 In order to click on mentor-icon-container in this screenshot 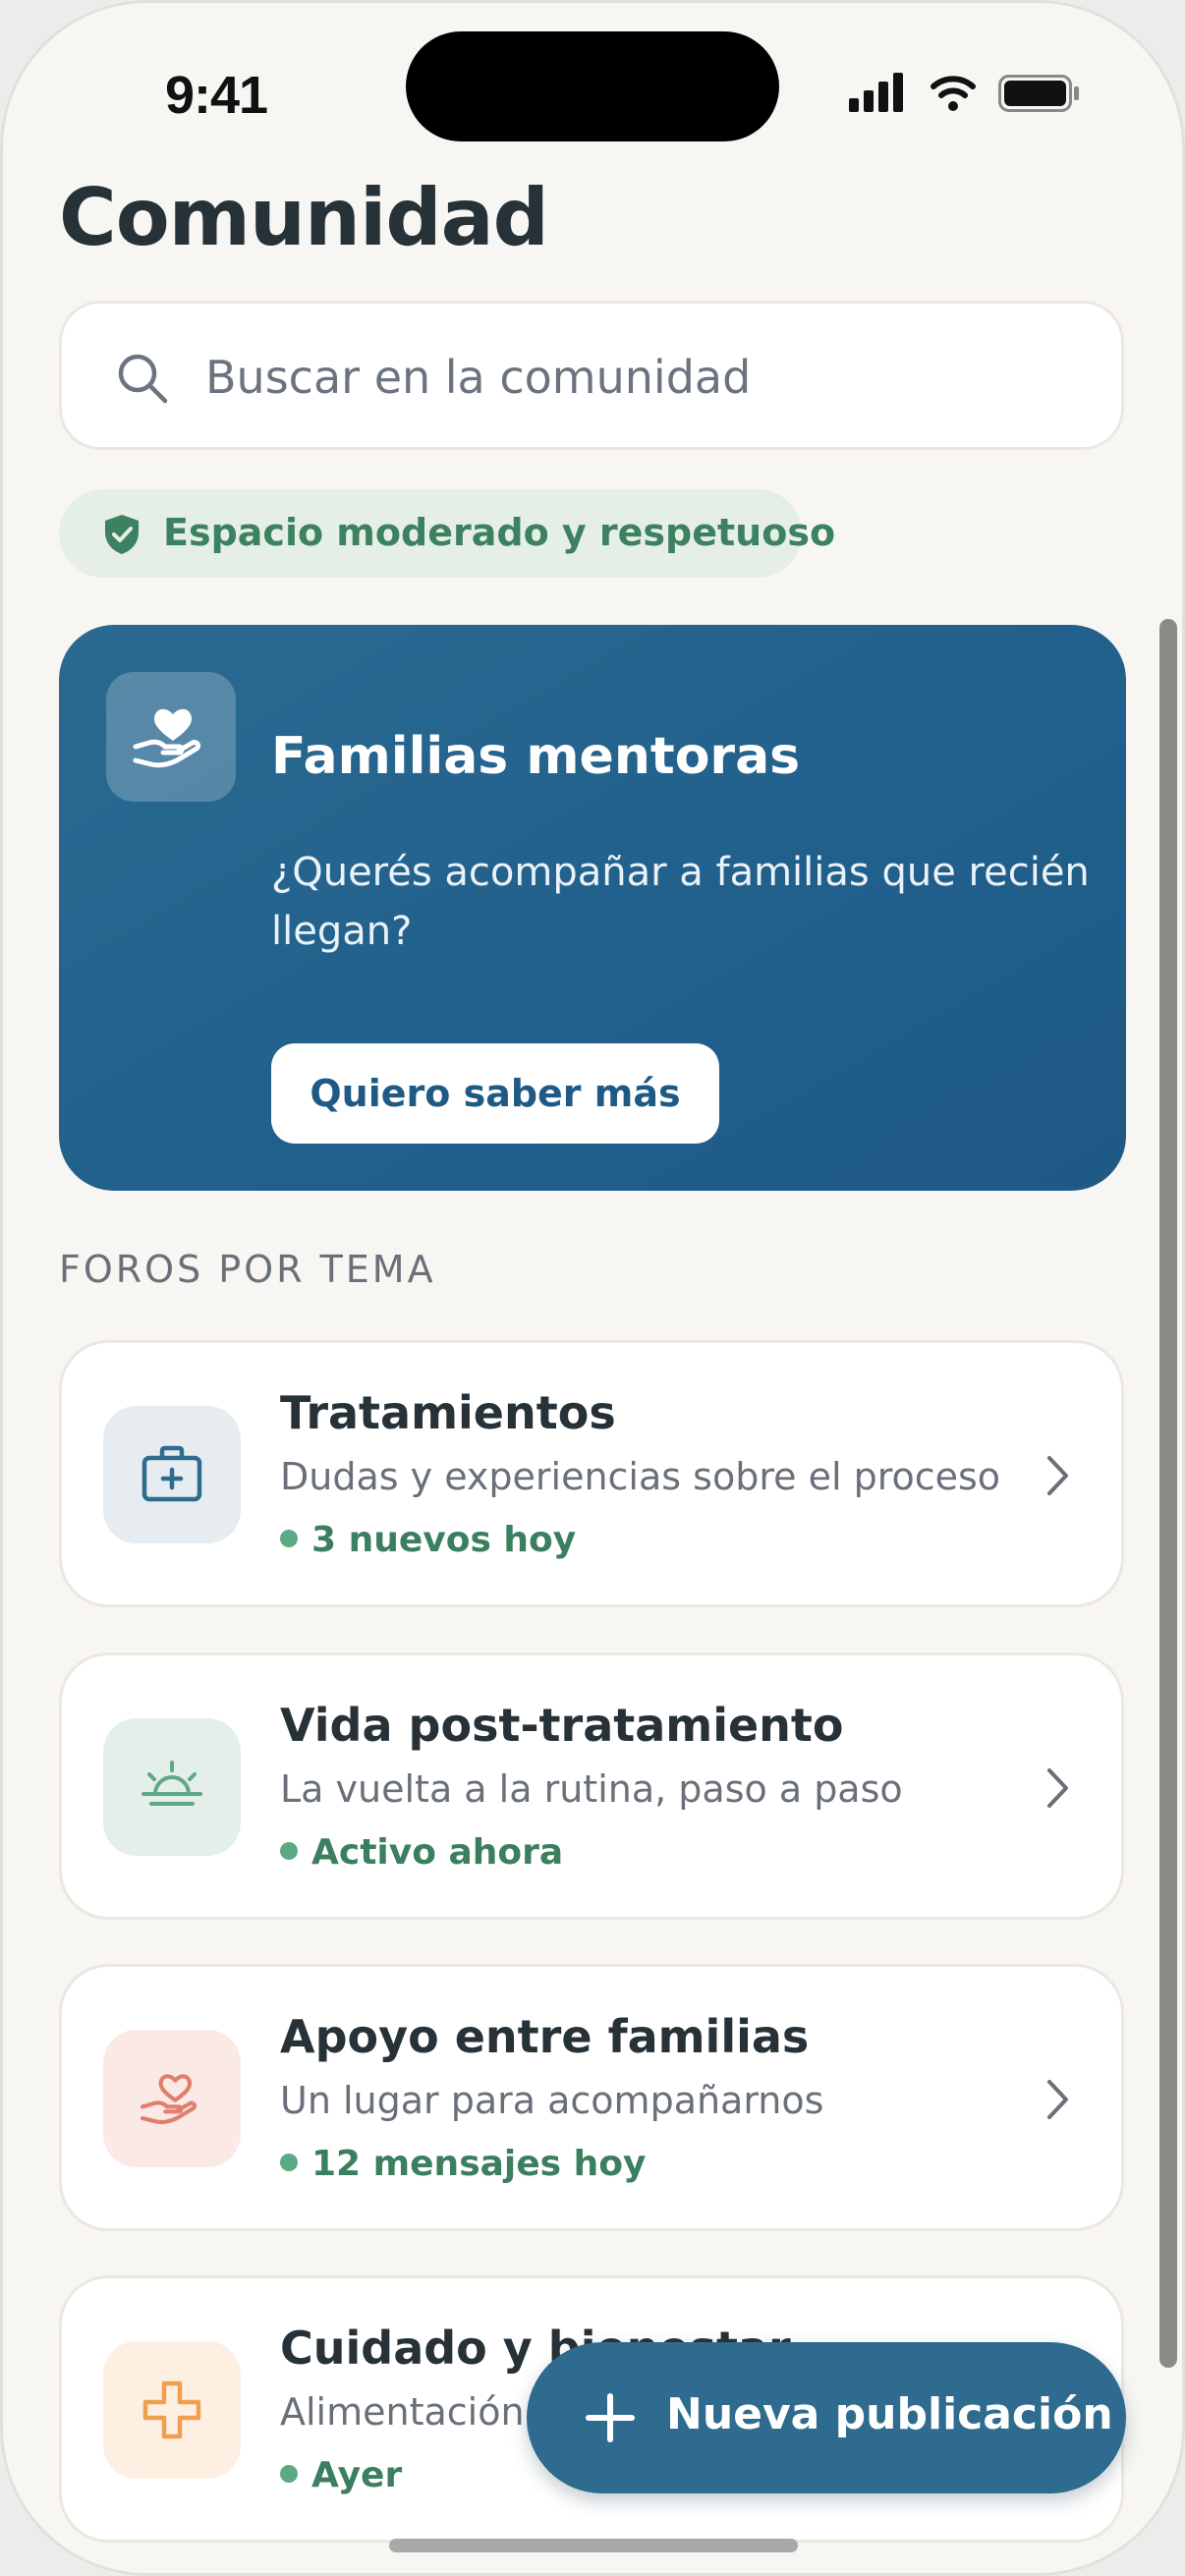, I will do `click(171, 737)`.